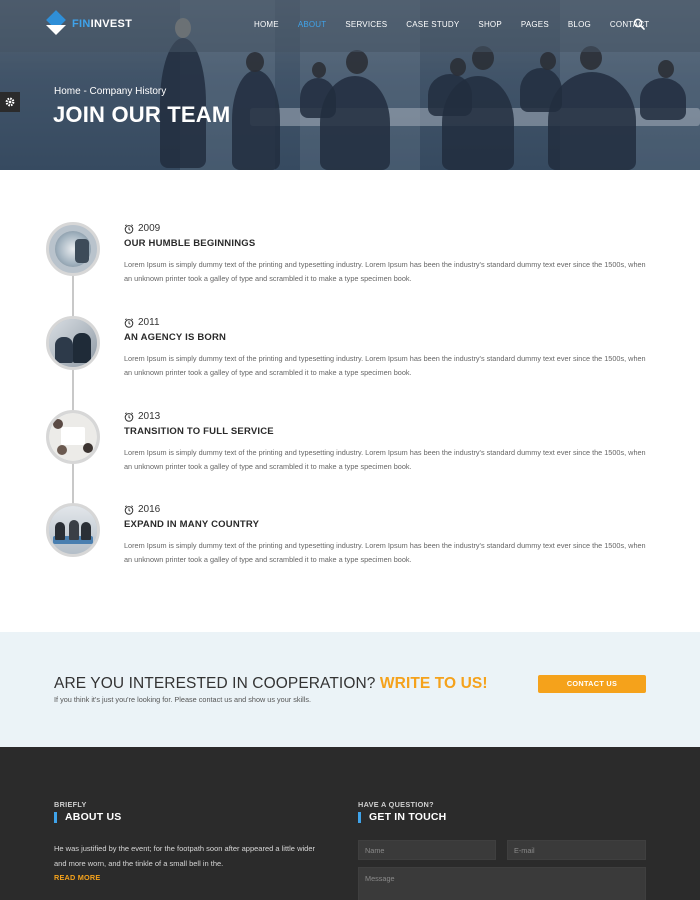 The width and height of the screenshot is (700, 900). What do you see at coordinates (77, 877) in the screenshot?
I see `read-more-link: READ MORE` at bounding box center [77, 877].